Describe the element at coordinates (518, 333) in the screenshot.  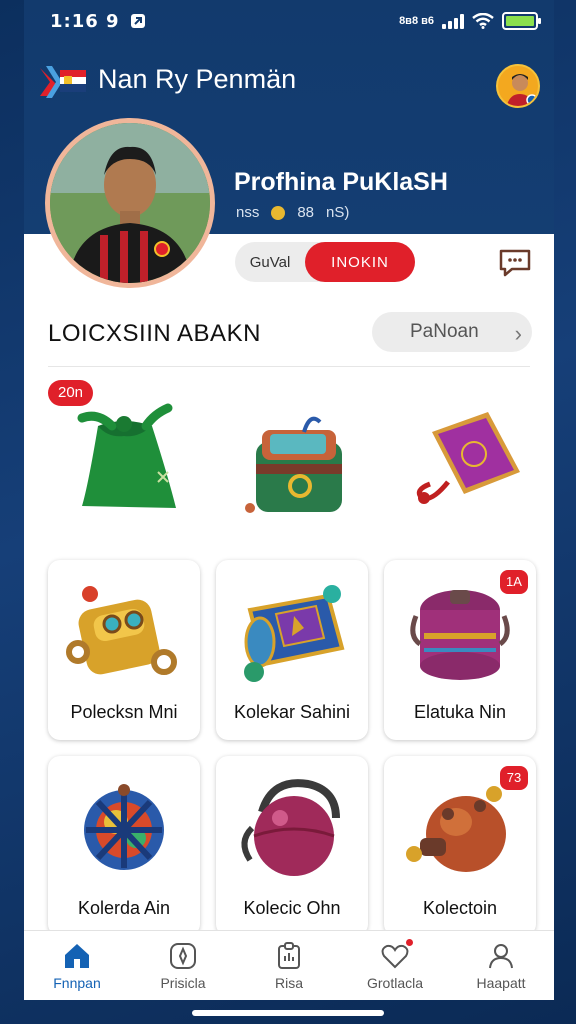
I see `chevron-right-icon: ›` at that location.